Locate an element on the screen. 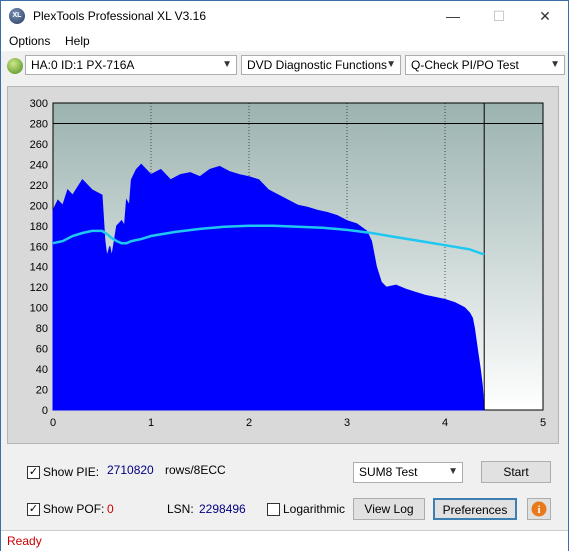 The width and height of the screenshot is (569, 551). lsn-value: 2298496 is located at coordinates (222, 509).